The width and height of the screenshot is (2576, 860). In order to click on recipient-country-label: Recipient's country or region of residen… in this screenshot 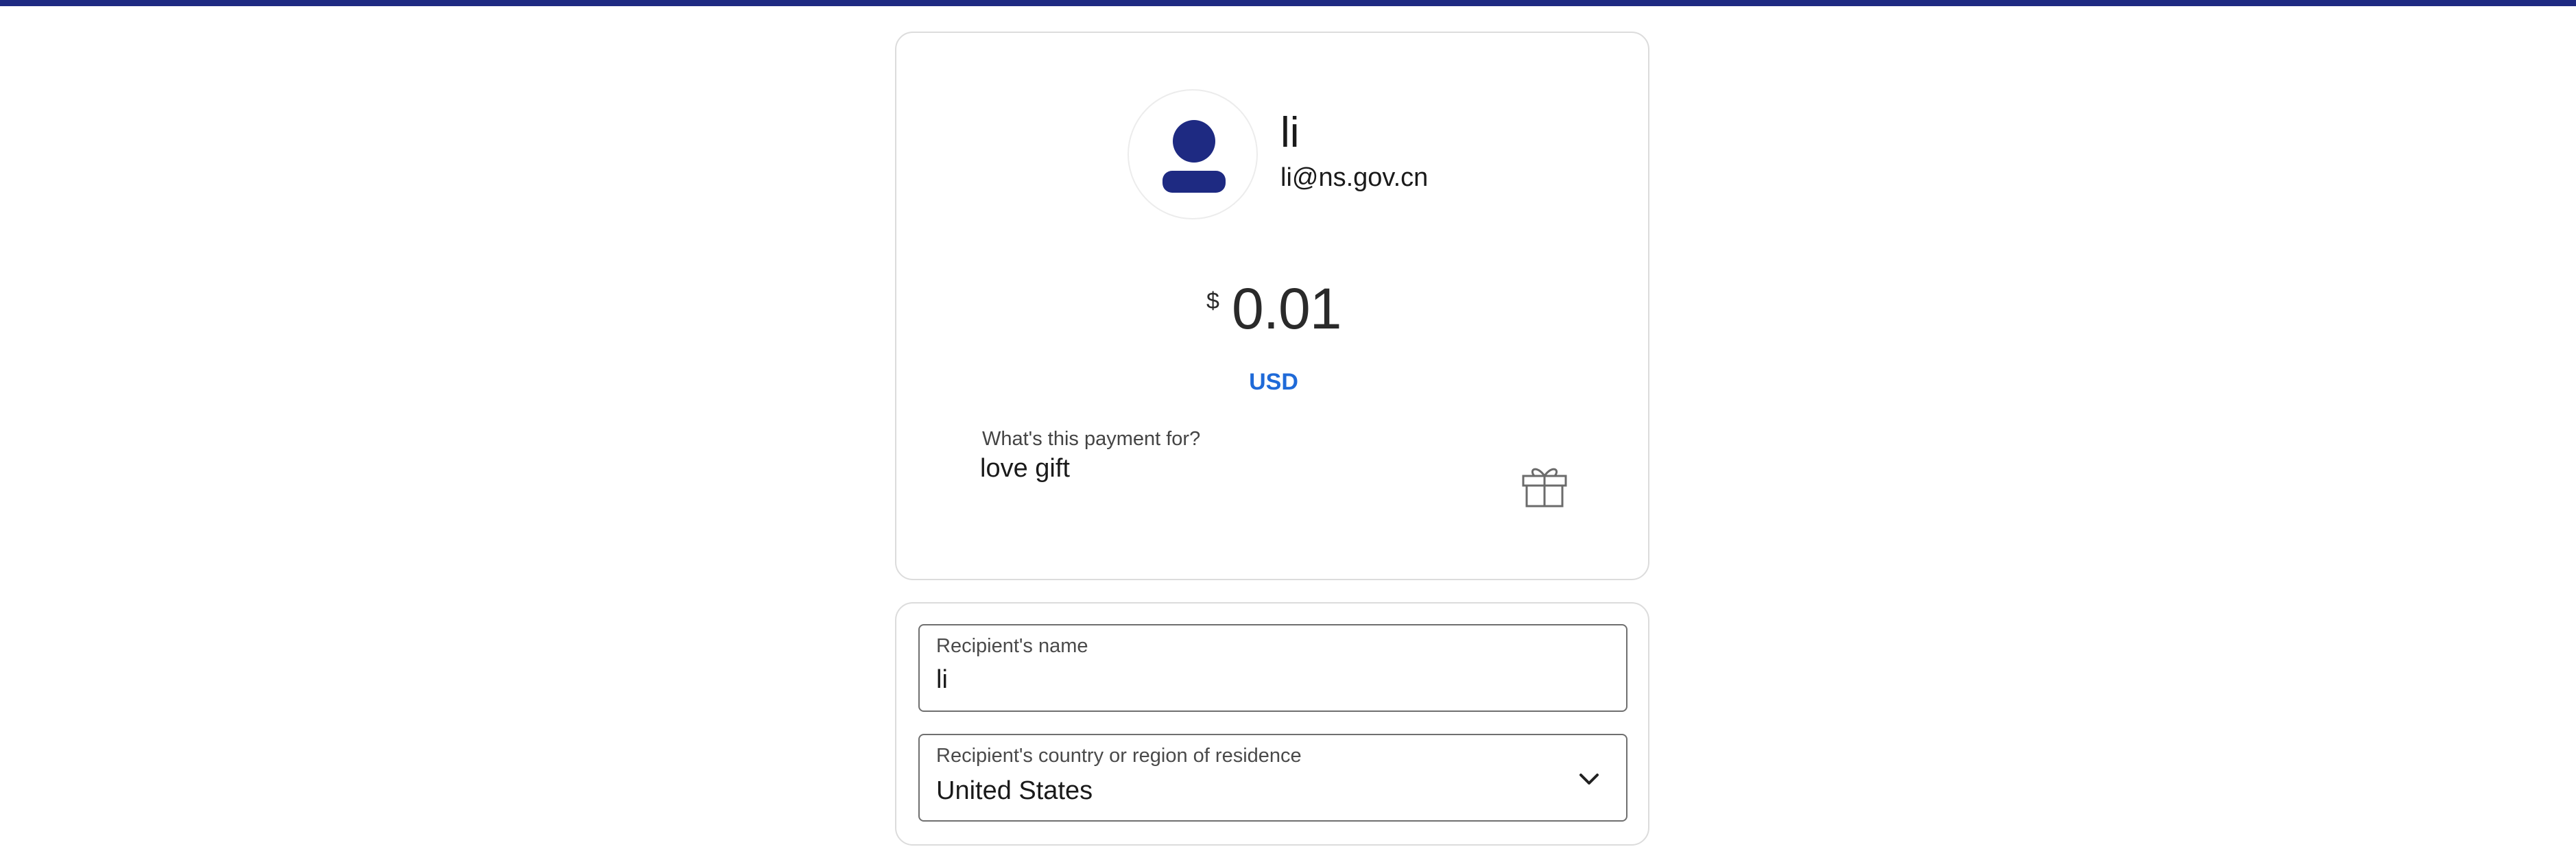, I will do `click(1119, 756)`.